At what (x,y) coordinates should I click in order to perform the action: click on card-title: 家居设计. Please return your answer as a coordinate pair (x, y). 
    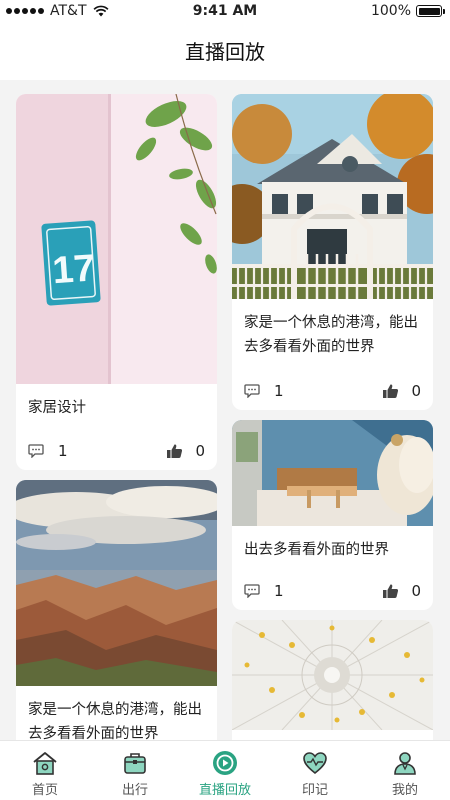
    Looking at the image, I should click on (57, 408).